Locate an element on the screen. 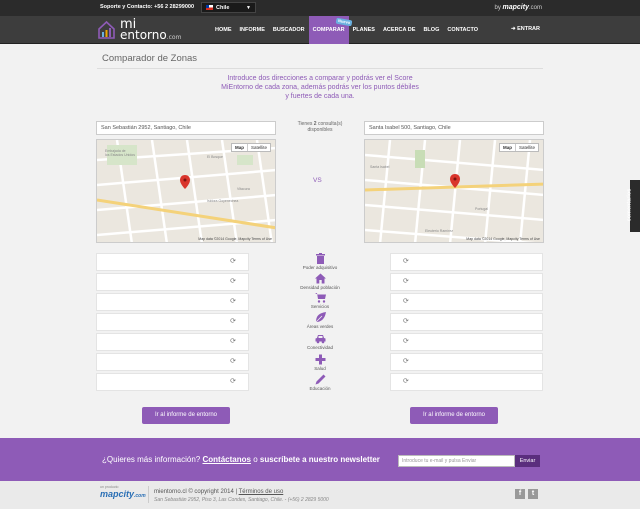 This screenshot has height=509, width=640. nav-home: HOME is located at coordinates (223, 30).